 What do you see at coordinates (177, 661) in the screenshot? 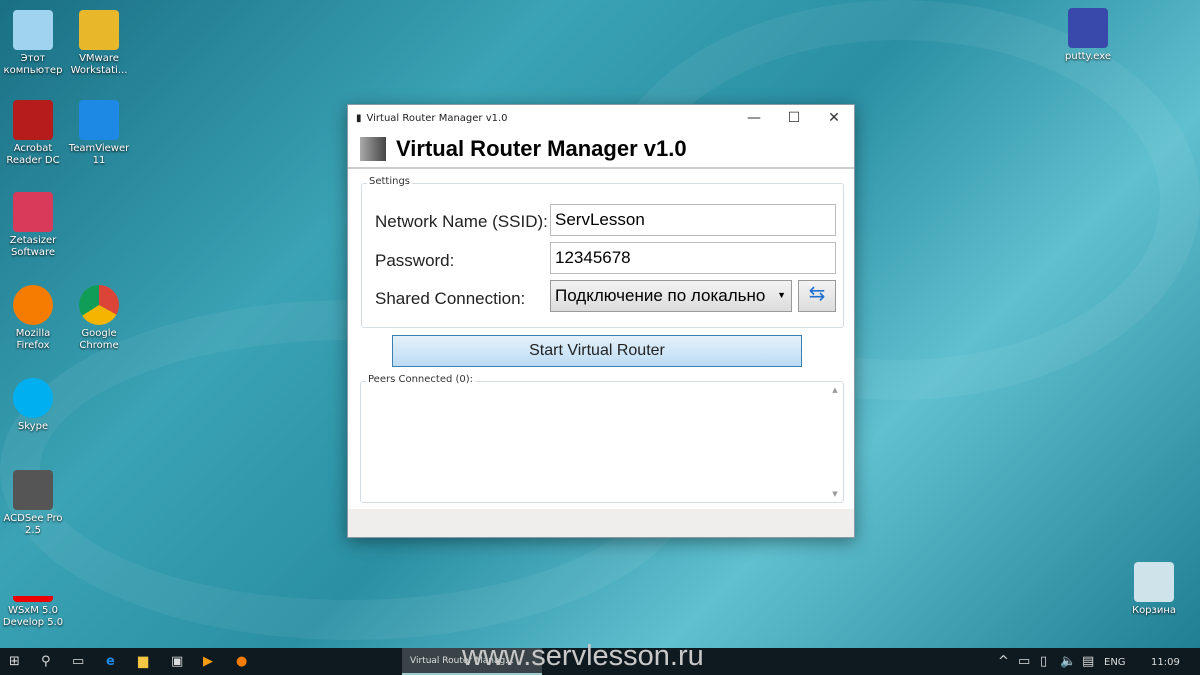
I see `store-icon: ▣` at bounding box center [177, 661].